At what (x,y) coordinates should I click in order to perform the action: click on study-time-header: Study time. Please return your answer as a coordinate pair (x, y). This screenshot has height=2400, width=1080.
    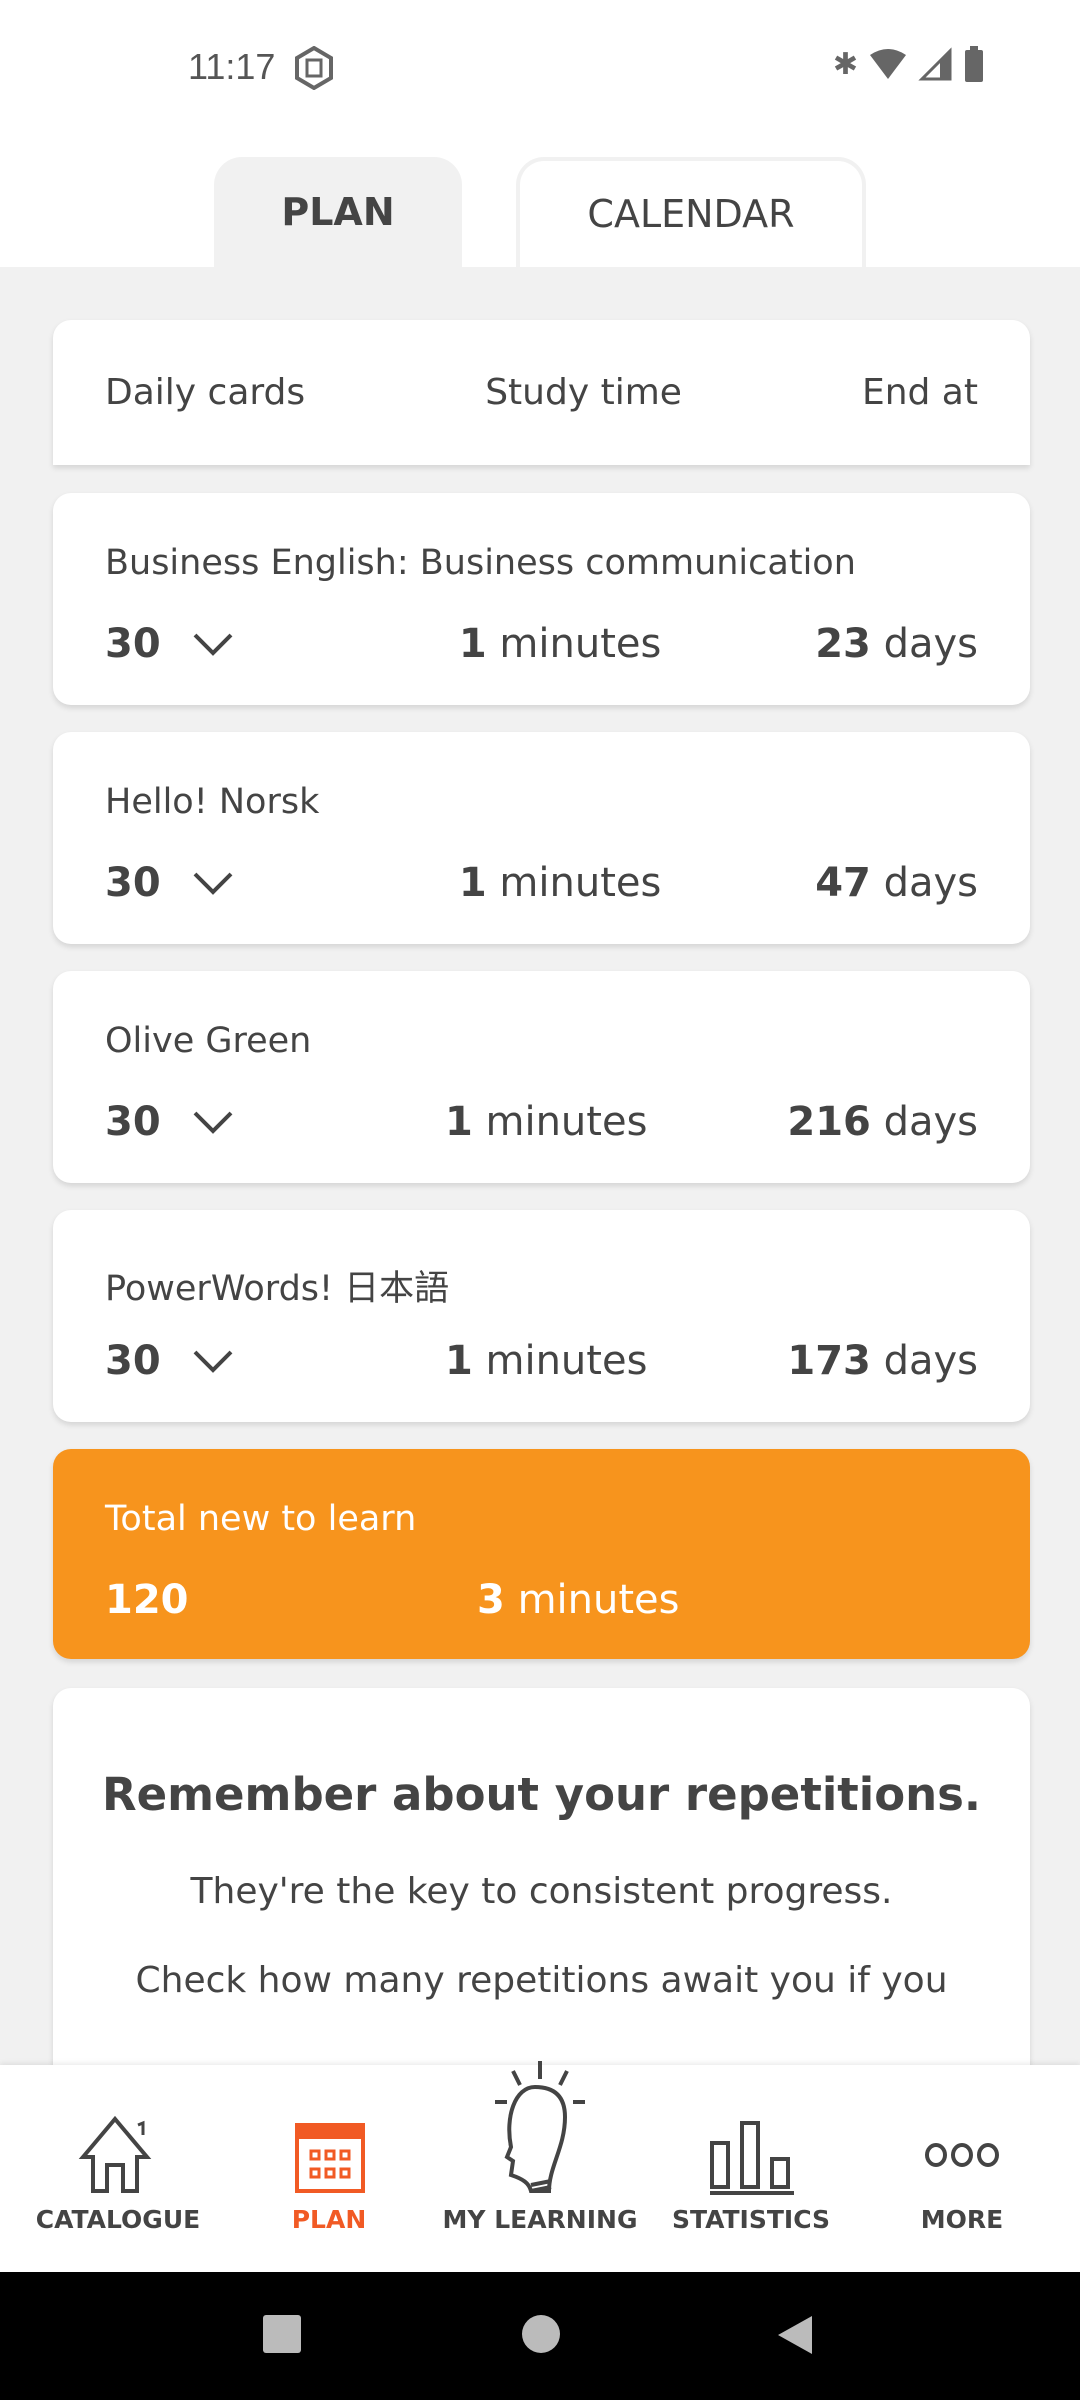
    Looking at the image, I should click on (583, 392).